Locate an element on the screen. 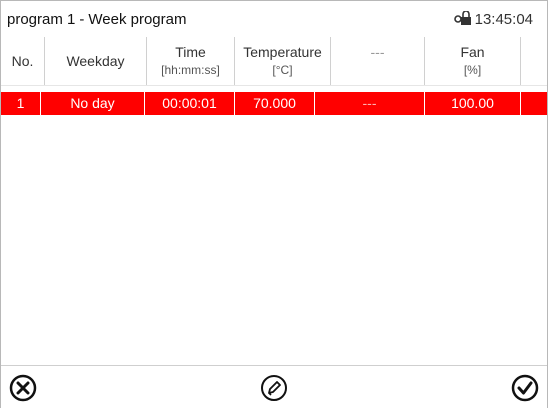  lock-icon is located at coordinates (462, 19).